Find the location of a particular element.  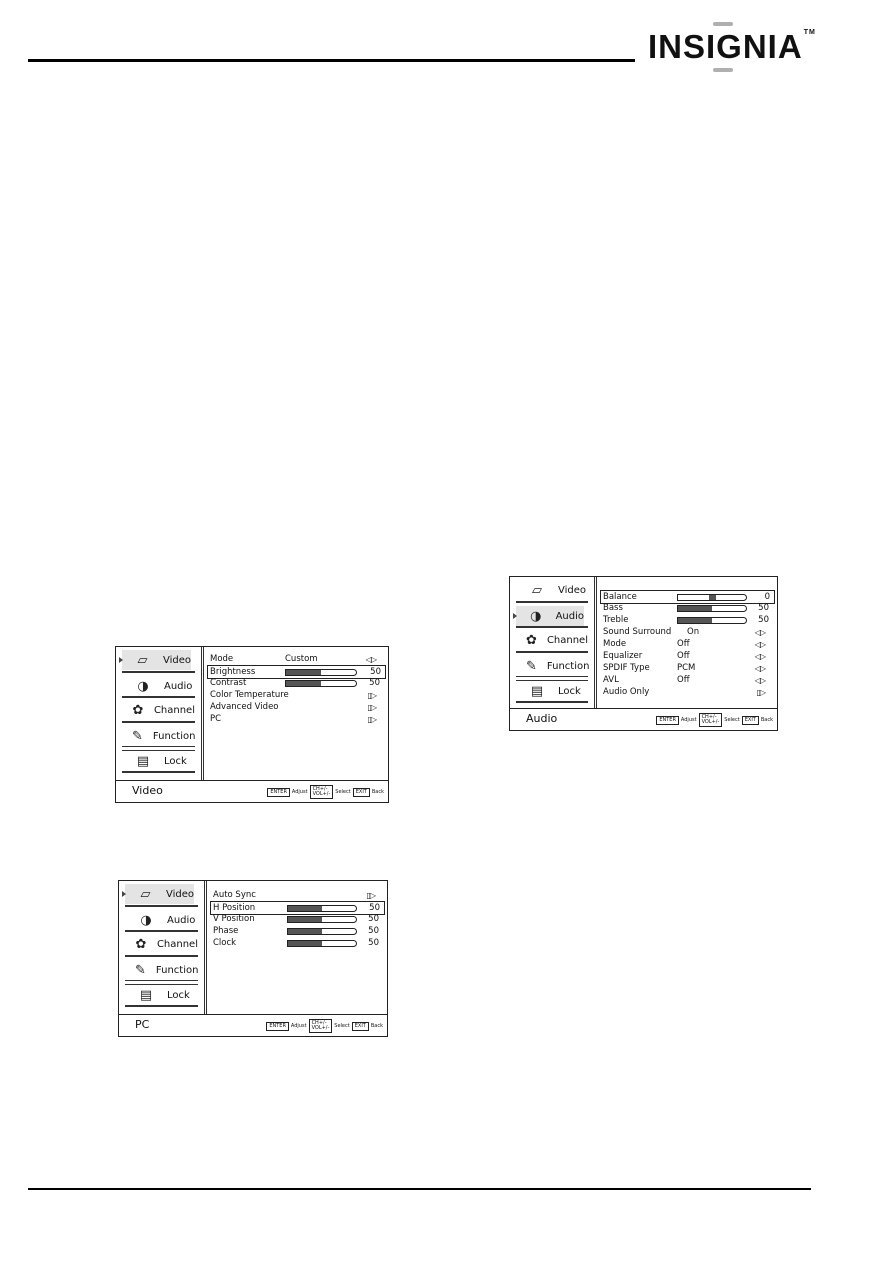

setting-name: Color Temperature is located at coordinates (249, 695).